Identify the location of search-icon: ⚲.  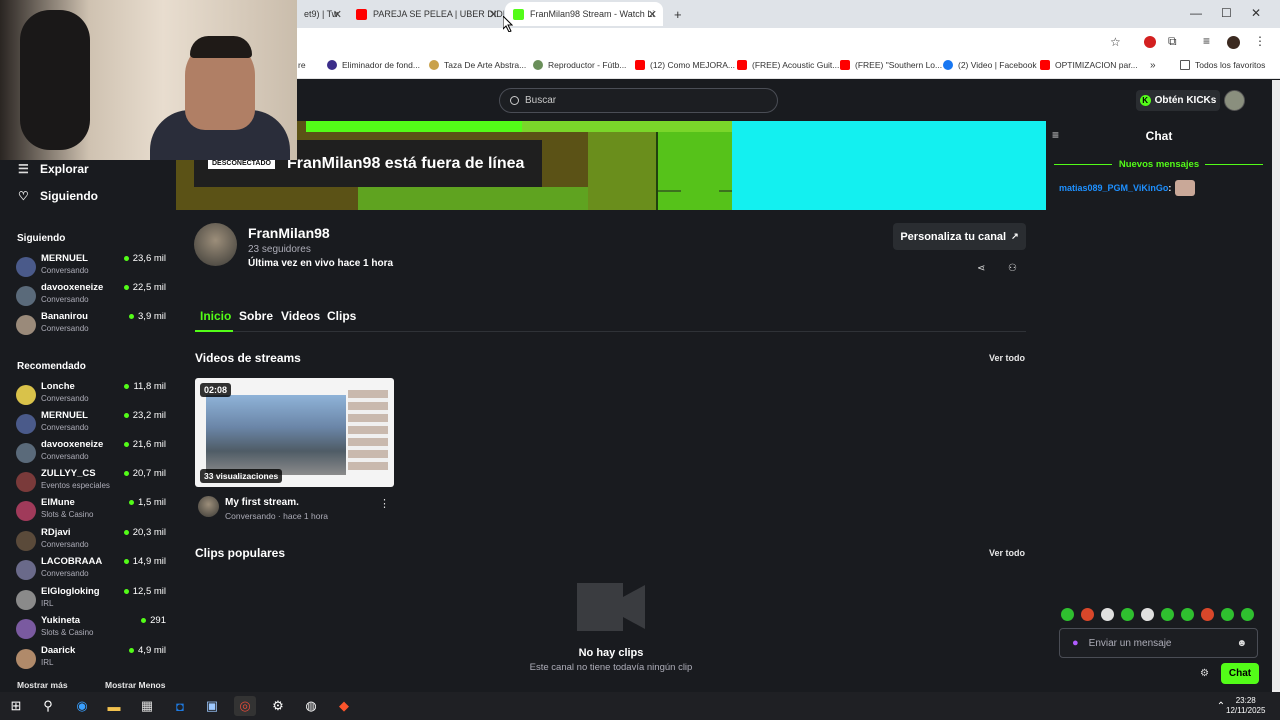
(48, 706).